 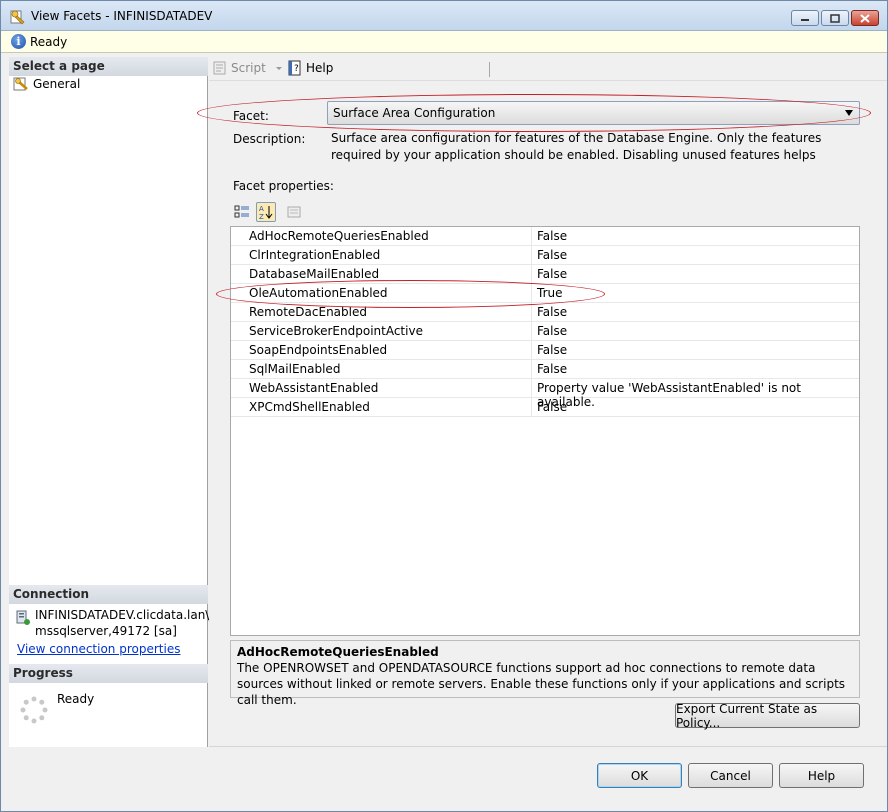 I want to click on status-text: Ready, so click(x=49, y=42).